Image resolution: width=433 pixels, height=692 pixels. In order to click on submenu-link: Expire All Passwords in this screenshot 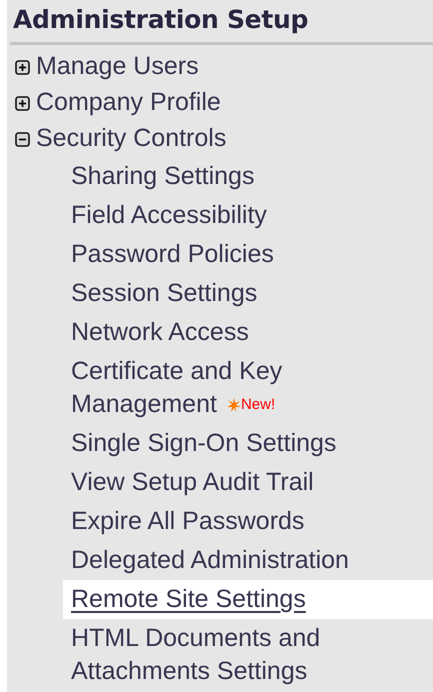, I will do `click(211, 521)`.